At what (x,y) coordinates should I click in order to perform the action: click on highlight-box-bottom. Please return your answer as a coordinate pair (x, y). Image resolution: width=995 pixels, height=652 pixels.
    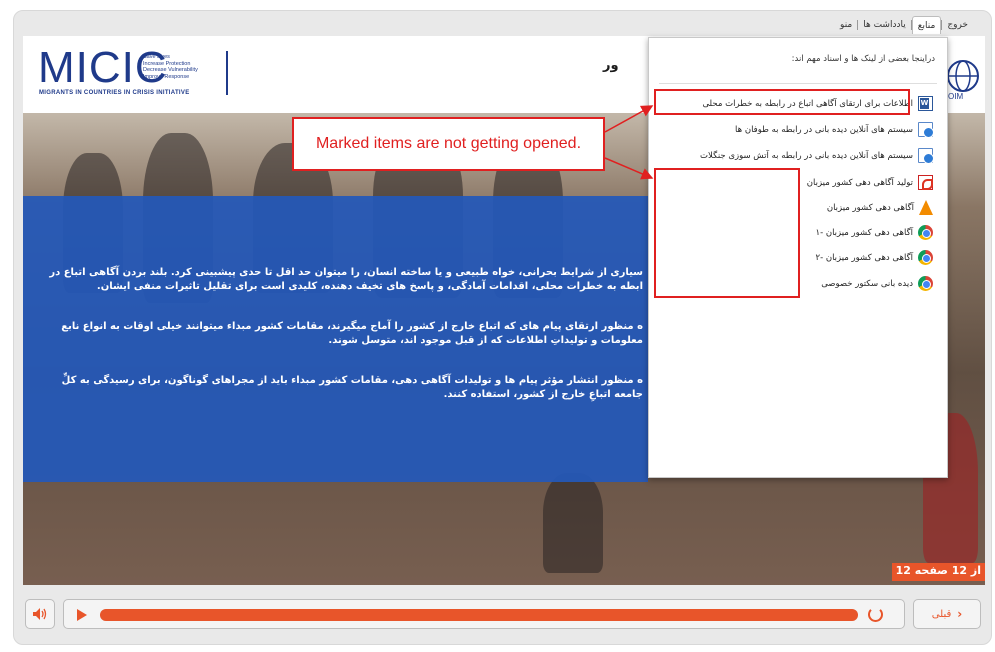
    Looking at the image, I should click on (727, 233).